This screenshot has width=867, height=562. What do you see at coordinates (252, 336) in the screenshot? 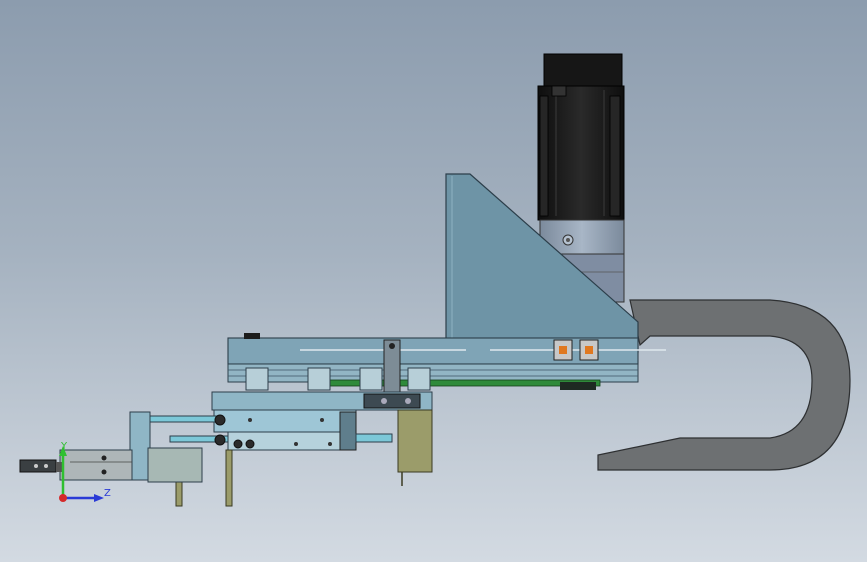
I see `beam-cap` at bounding box center [252, 336].